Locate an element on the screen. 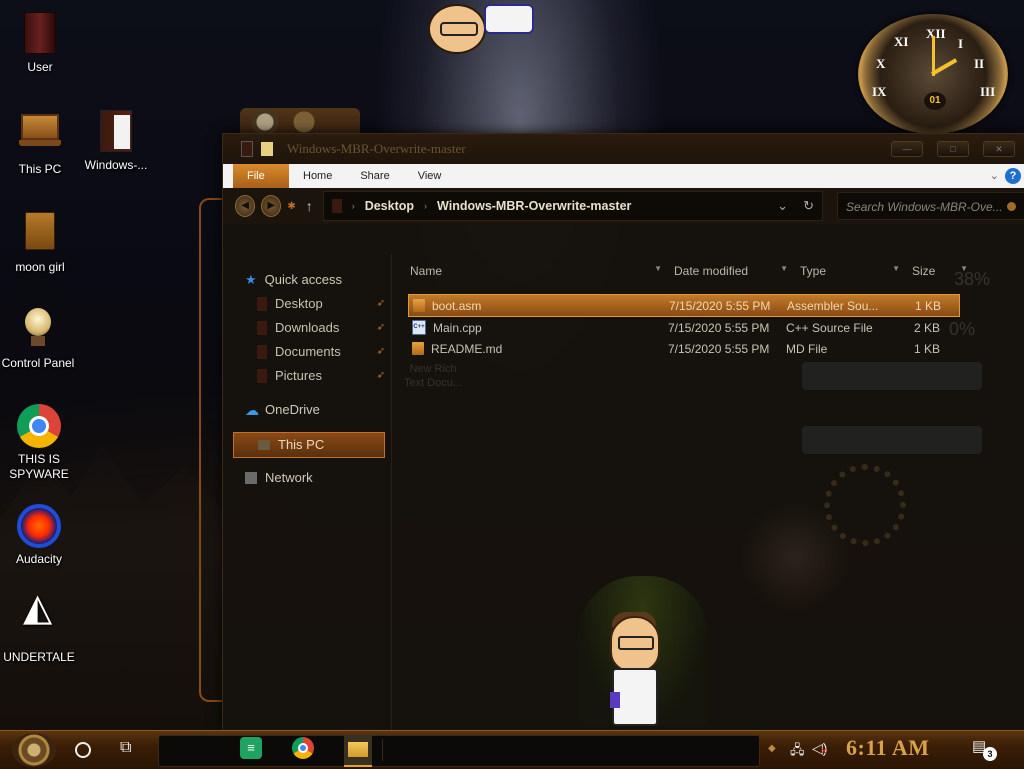 This screenshot has width=1024, height=769. computer-icon is located at coordinates (264, 445).